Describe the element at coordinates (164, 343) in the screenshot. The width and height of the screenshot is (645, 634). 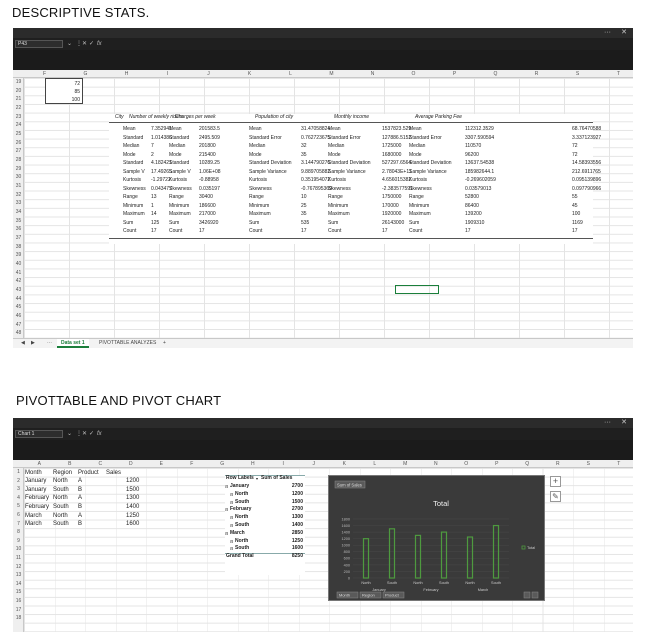
I see `add-sheet-button: +` at that location.